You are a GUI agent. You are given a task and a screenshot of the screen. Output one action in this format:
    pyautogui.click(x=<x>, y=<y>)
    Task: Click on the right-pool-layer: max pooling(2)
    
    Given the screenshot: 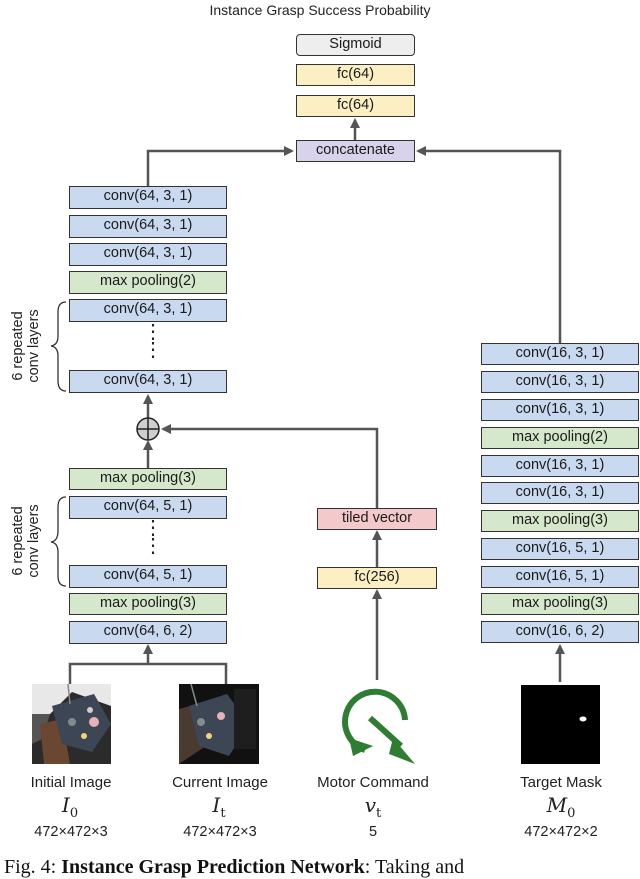 What is the action you would take?
    pyautogui.click(x=560, y=438)
    